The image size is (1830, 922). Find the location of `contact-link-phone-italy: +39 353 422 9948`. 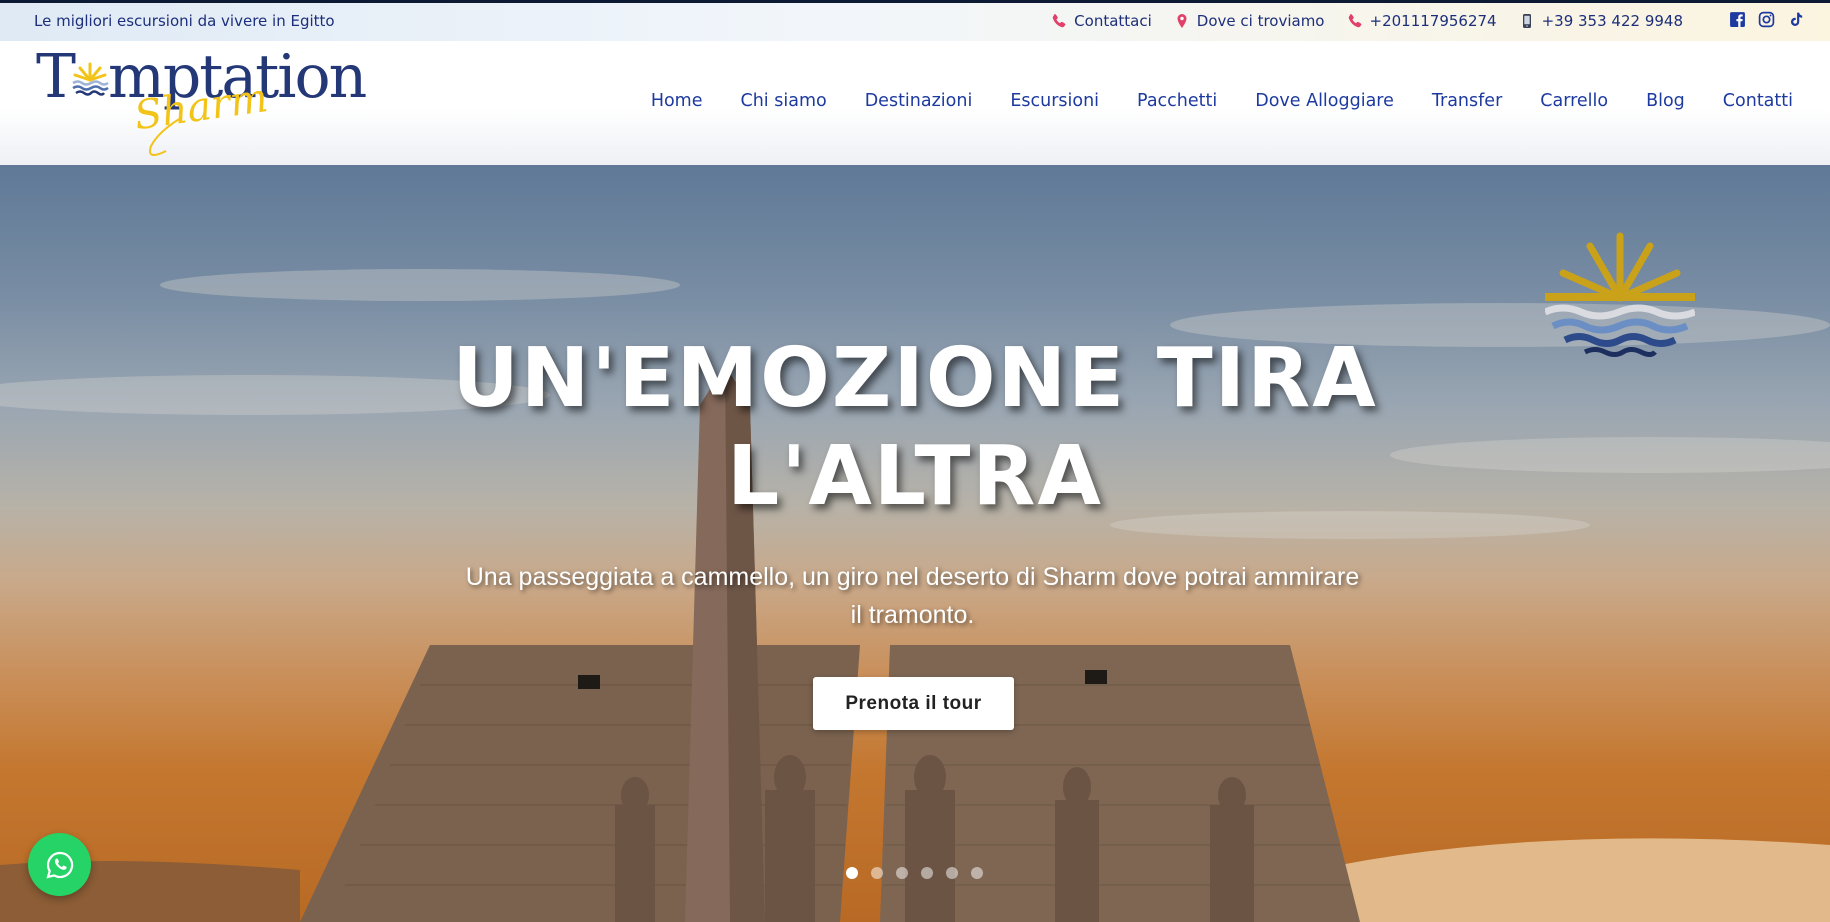

contact-link-phone-italy: +39 353 422 9948 is located at coordinates (1601, 21).